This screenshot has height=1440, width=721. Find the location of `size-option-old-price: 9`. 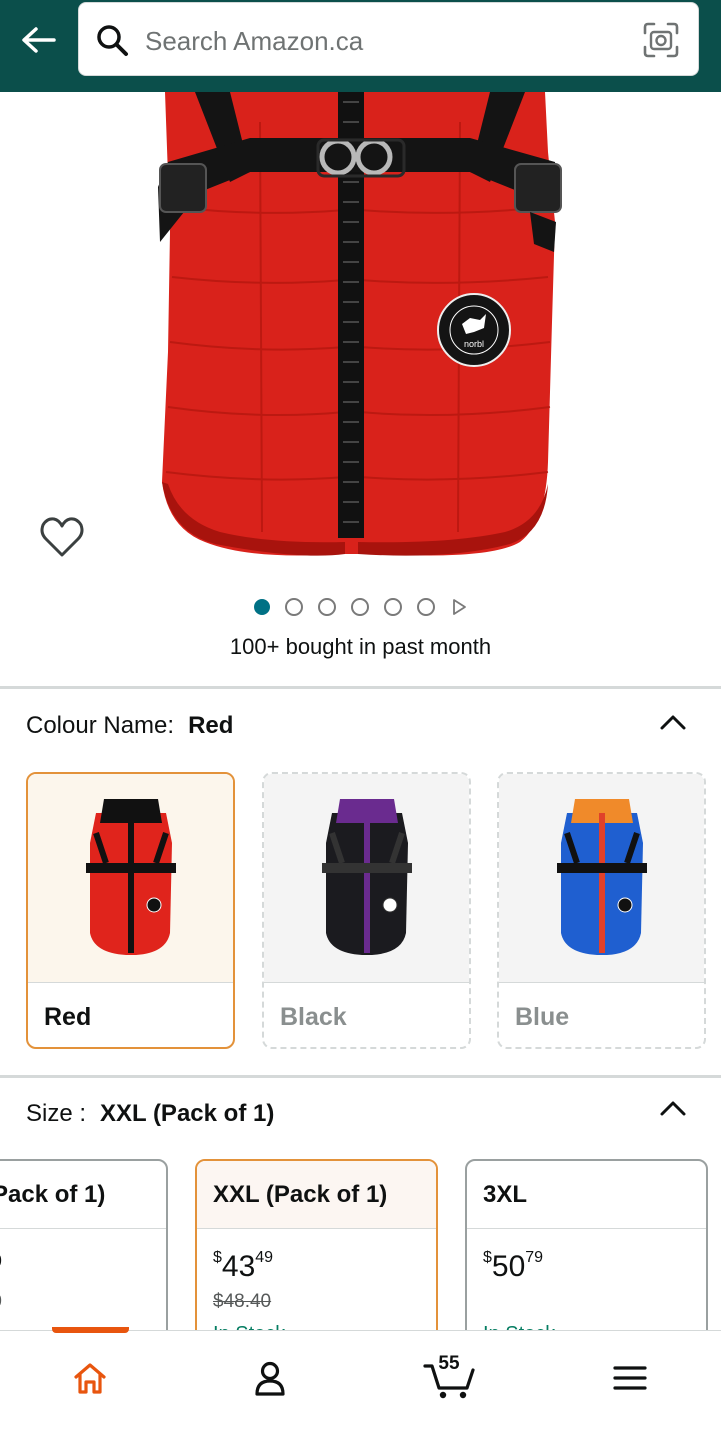

size-option-old-price: 9 is located at coordinates (1, 1301).